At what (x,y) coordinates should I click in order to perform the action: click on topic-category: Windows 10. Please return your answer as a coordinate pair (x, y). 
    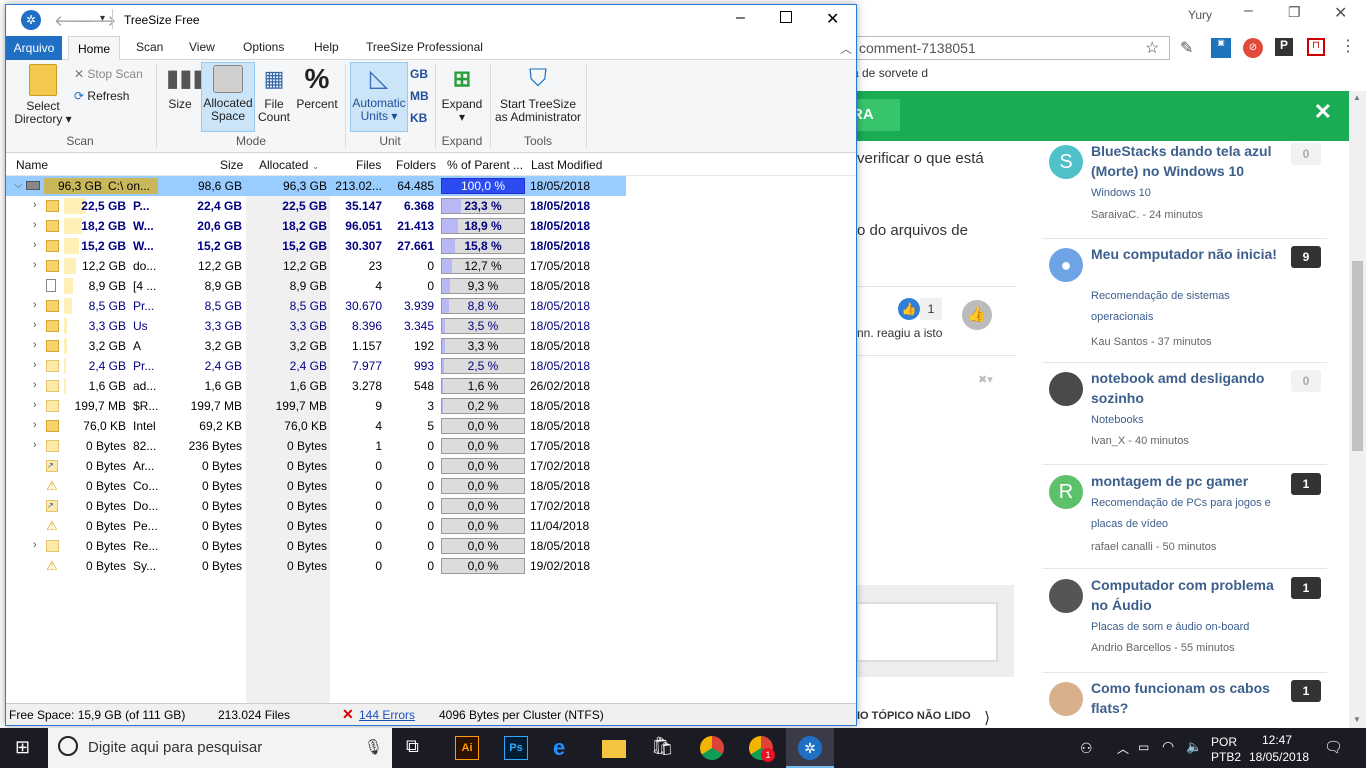
    Looking at the image, I should click on (1186, 193).